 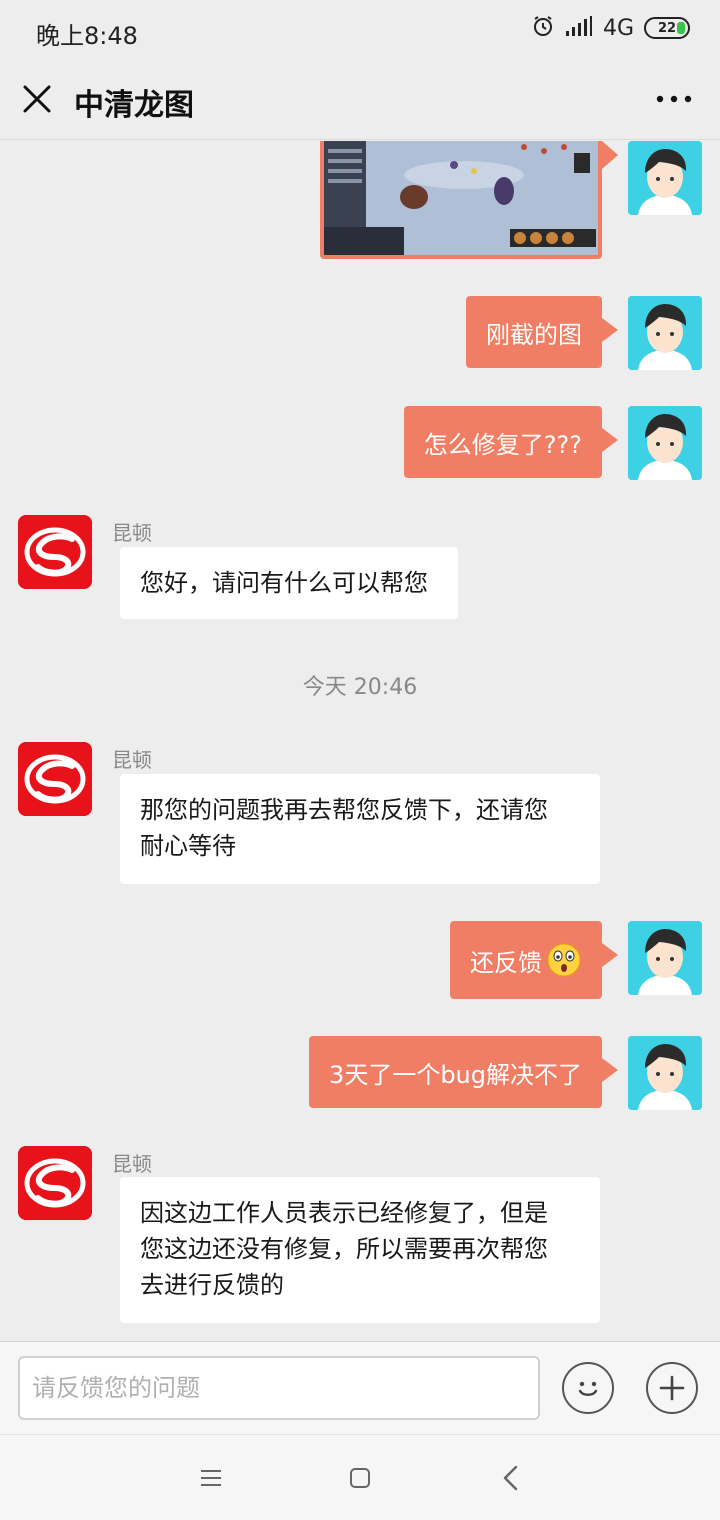 I want to click on home-icon, so click(x=360, y=1478).